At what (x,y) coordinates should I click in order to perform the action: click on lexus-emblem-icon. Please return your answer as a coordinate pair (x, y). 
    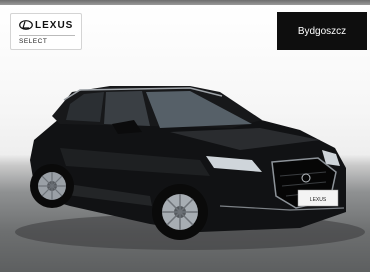
    Looking at the image, I should click on (26, 25).